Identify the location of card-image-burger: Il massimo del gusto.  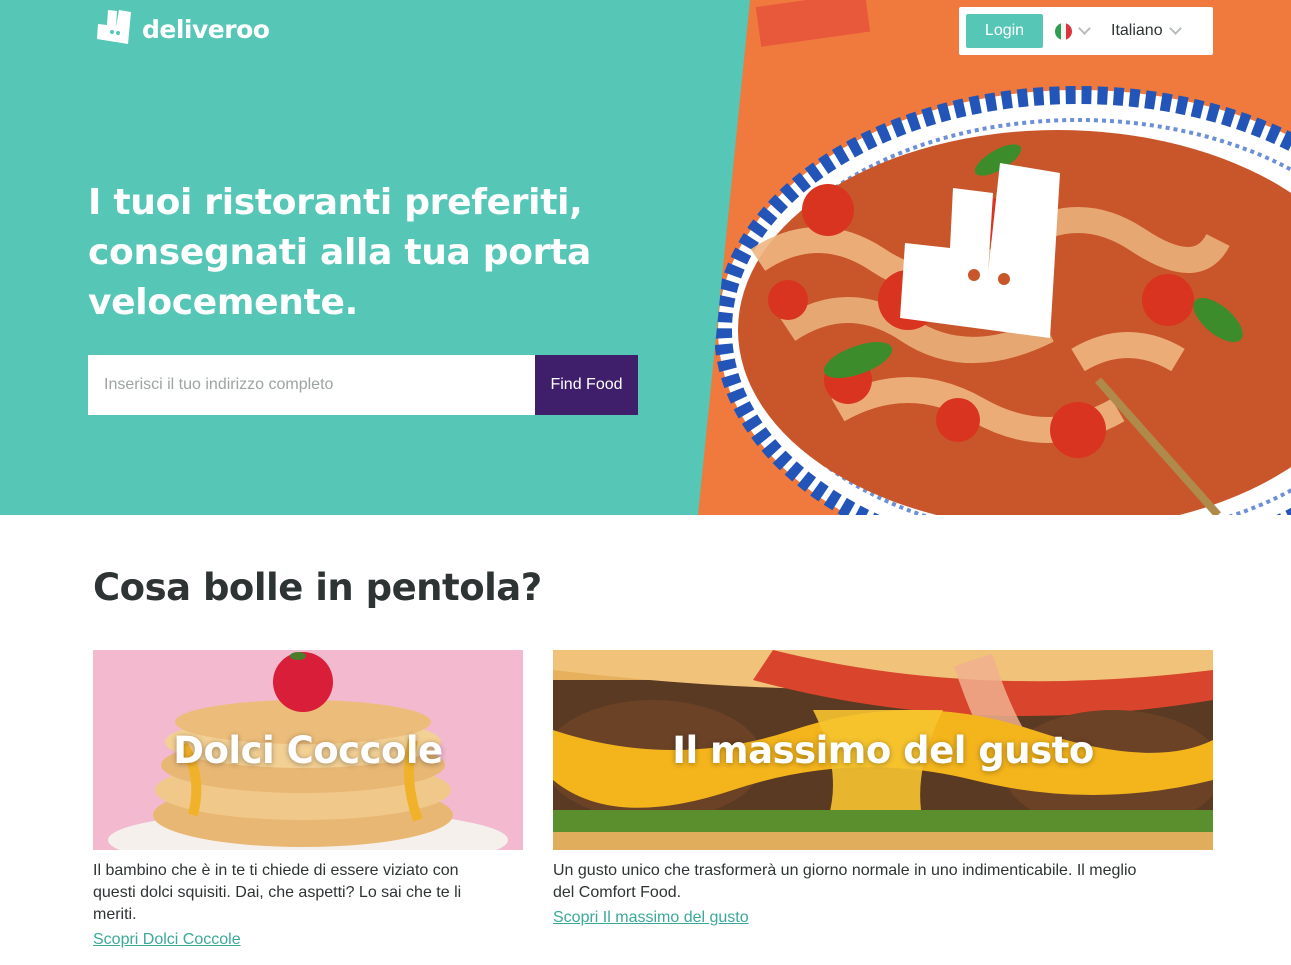
(883, 750).